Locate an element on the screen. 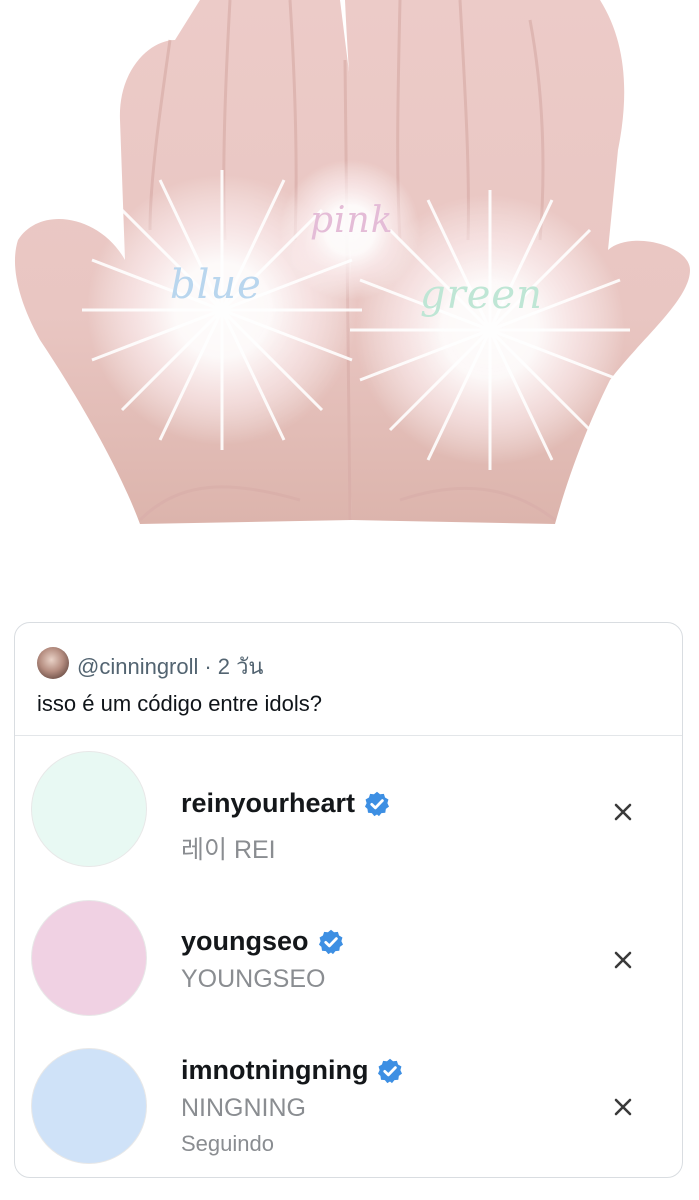  account-handle: imnotningning is located at coordinates (274, 1070).